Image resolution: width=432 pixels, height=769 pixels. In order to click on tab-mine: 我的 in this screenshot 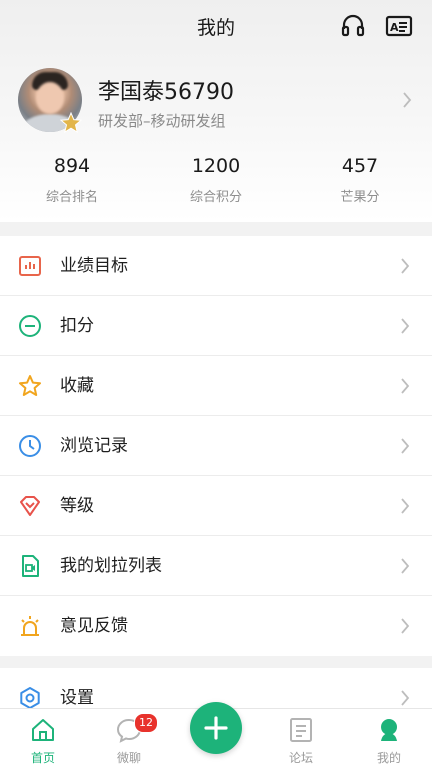, I will do `click(389, 739)`.